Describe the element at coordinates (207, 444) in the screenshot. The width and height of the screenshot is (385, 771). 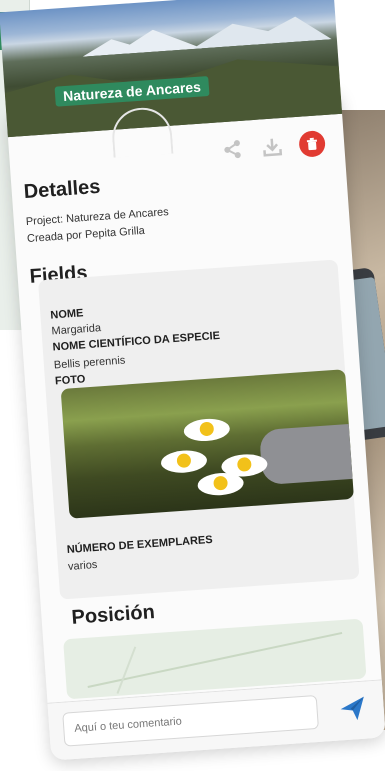
I see `field-photo` at that location.